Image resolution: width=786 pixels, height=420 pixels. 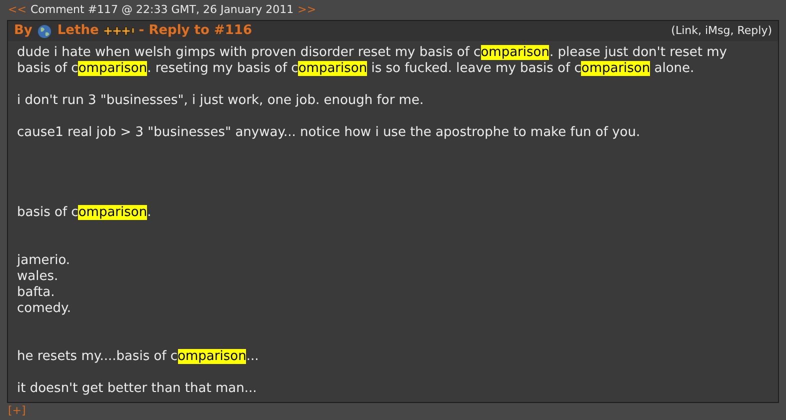 I want to click on comment-text: basis of comparison., so click(x=84, y=213).